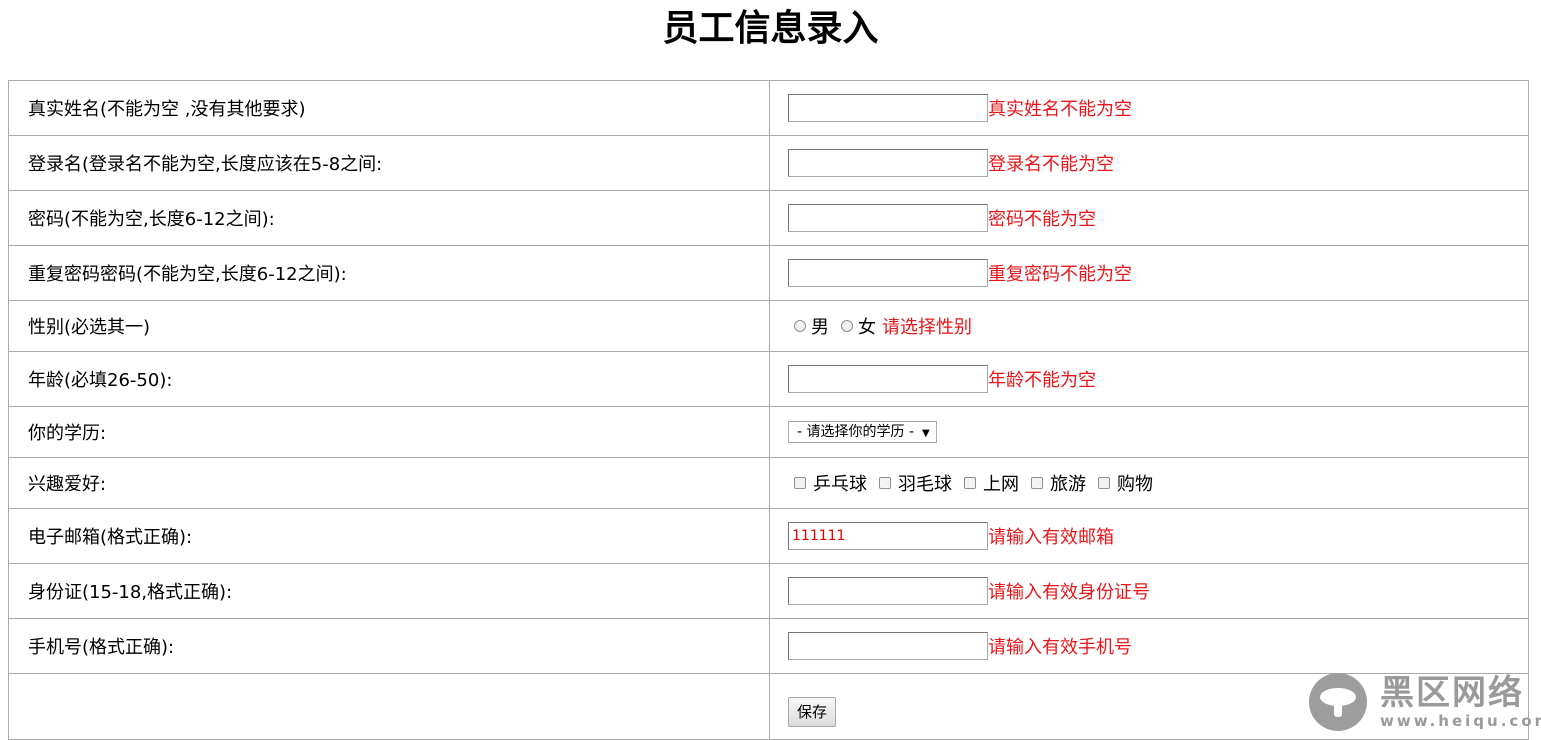  Describe the element at coordinates (389, 326) in the screenshot. I see `gender-label: 性别(必选其一)` at that location.